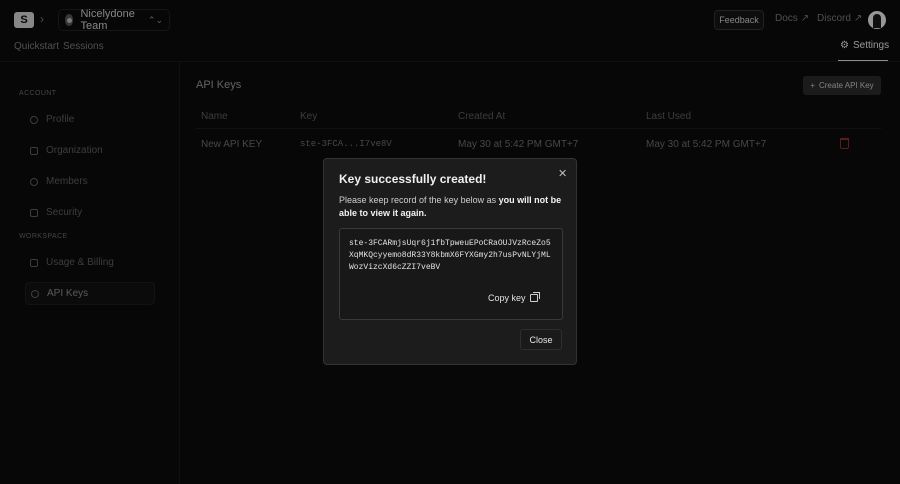 This screenshot has width=900, height=484. What do you see at coordinates (534, 297) in the screenshot?
I see `copy-icon` at bounding box center [534, 297].